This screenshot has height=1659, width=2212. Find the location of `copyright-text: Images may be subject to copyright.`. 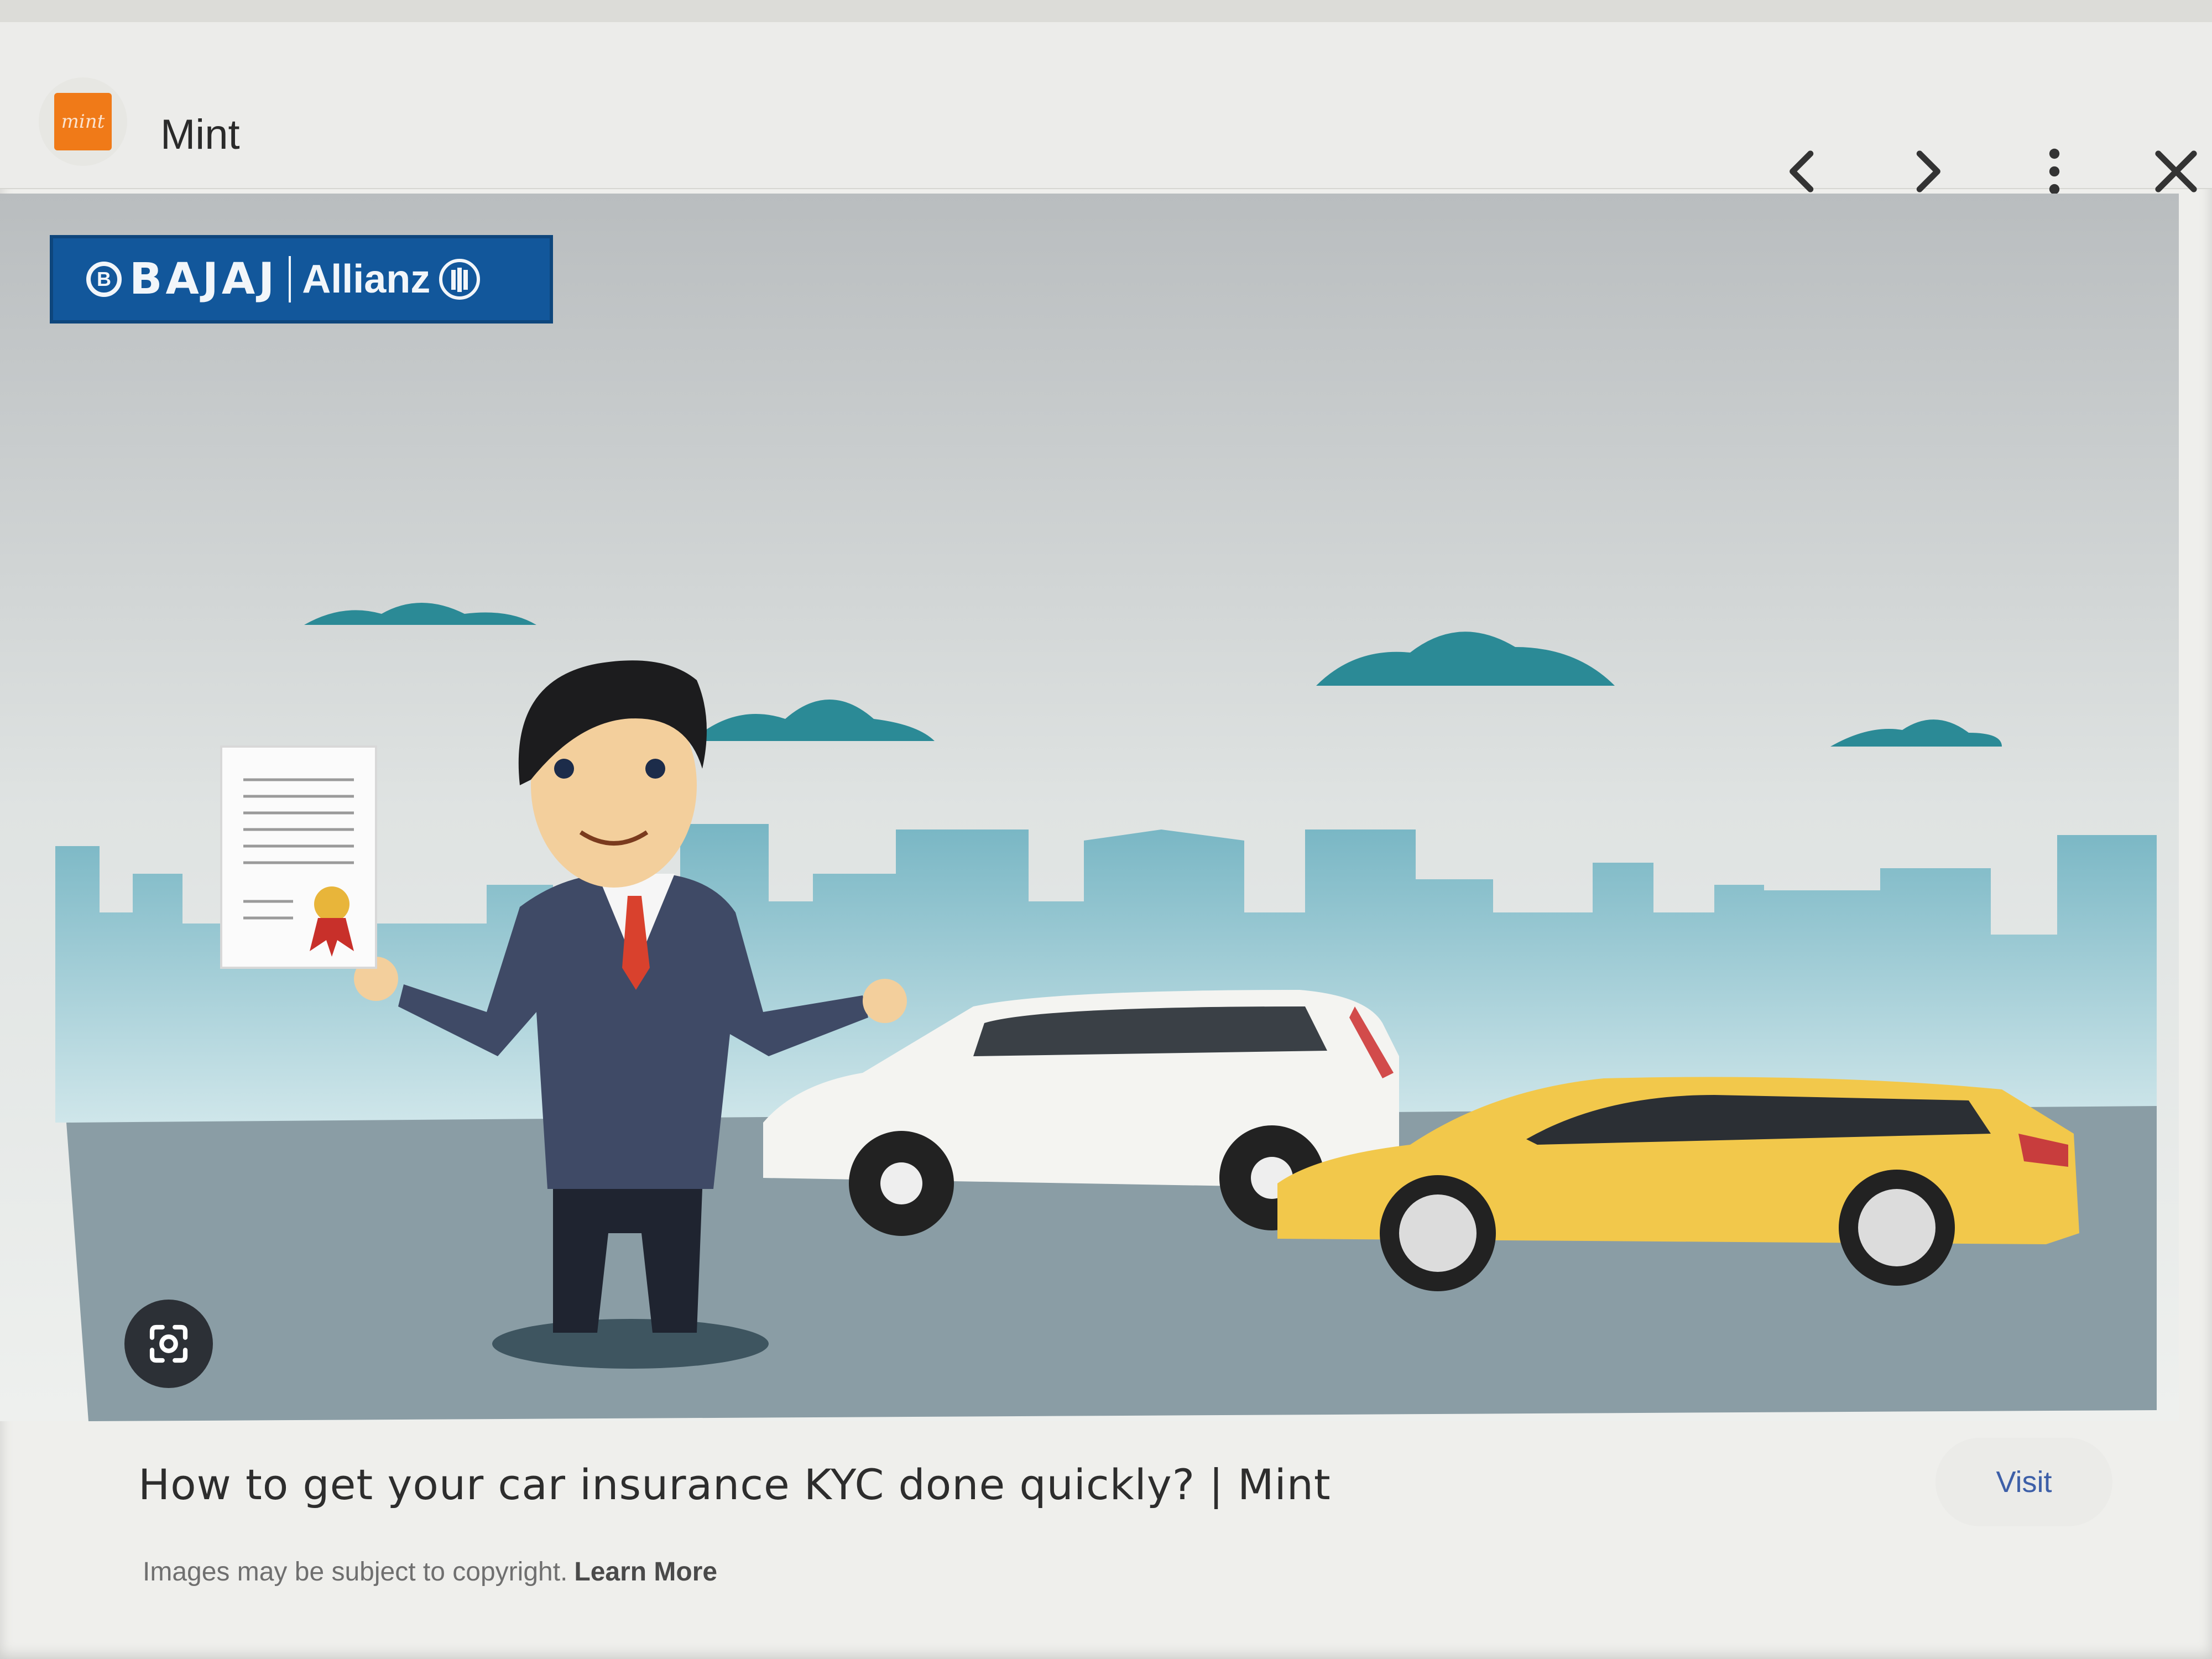

copyright-text: Images may be subject to copyright. is located at coordinates (356, 1572).